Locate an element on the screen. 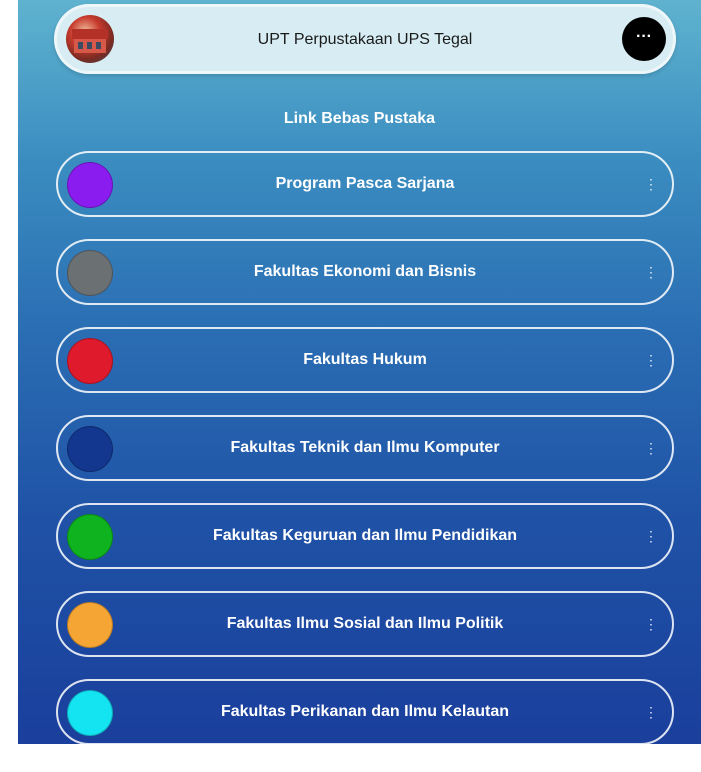 The image size is (701, 772). link-button: Fakultas Ekonomi dan Bisnis ⋮ is located at coordinates (365, 272).